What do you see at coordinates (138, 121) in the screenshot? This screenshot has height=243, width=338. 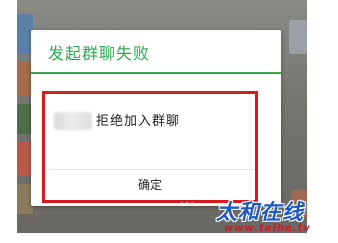 I see `dialog-message: 拒绝加入群聊` at bounding box center [138, 121].